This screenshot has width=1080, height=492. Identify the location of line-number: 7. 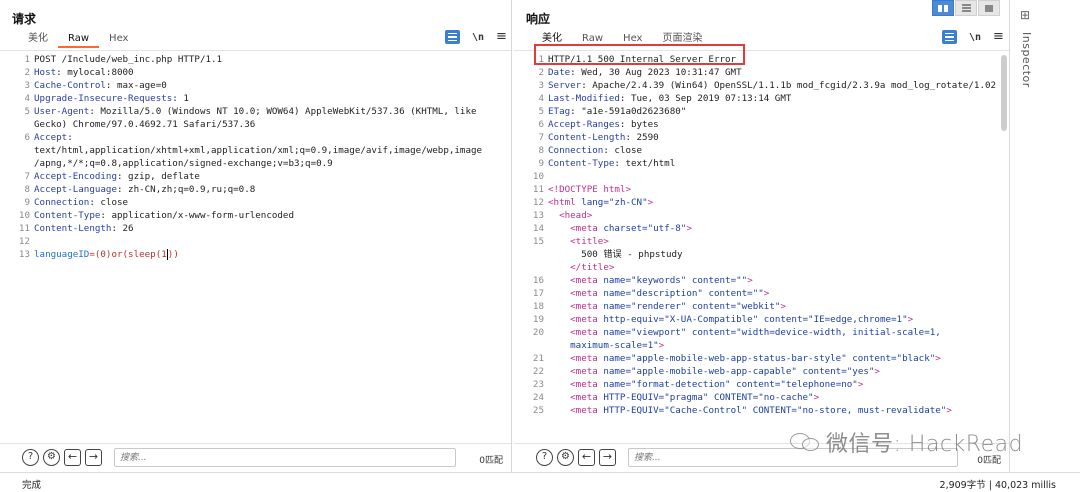
(541, 137).